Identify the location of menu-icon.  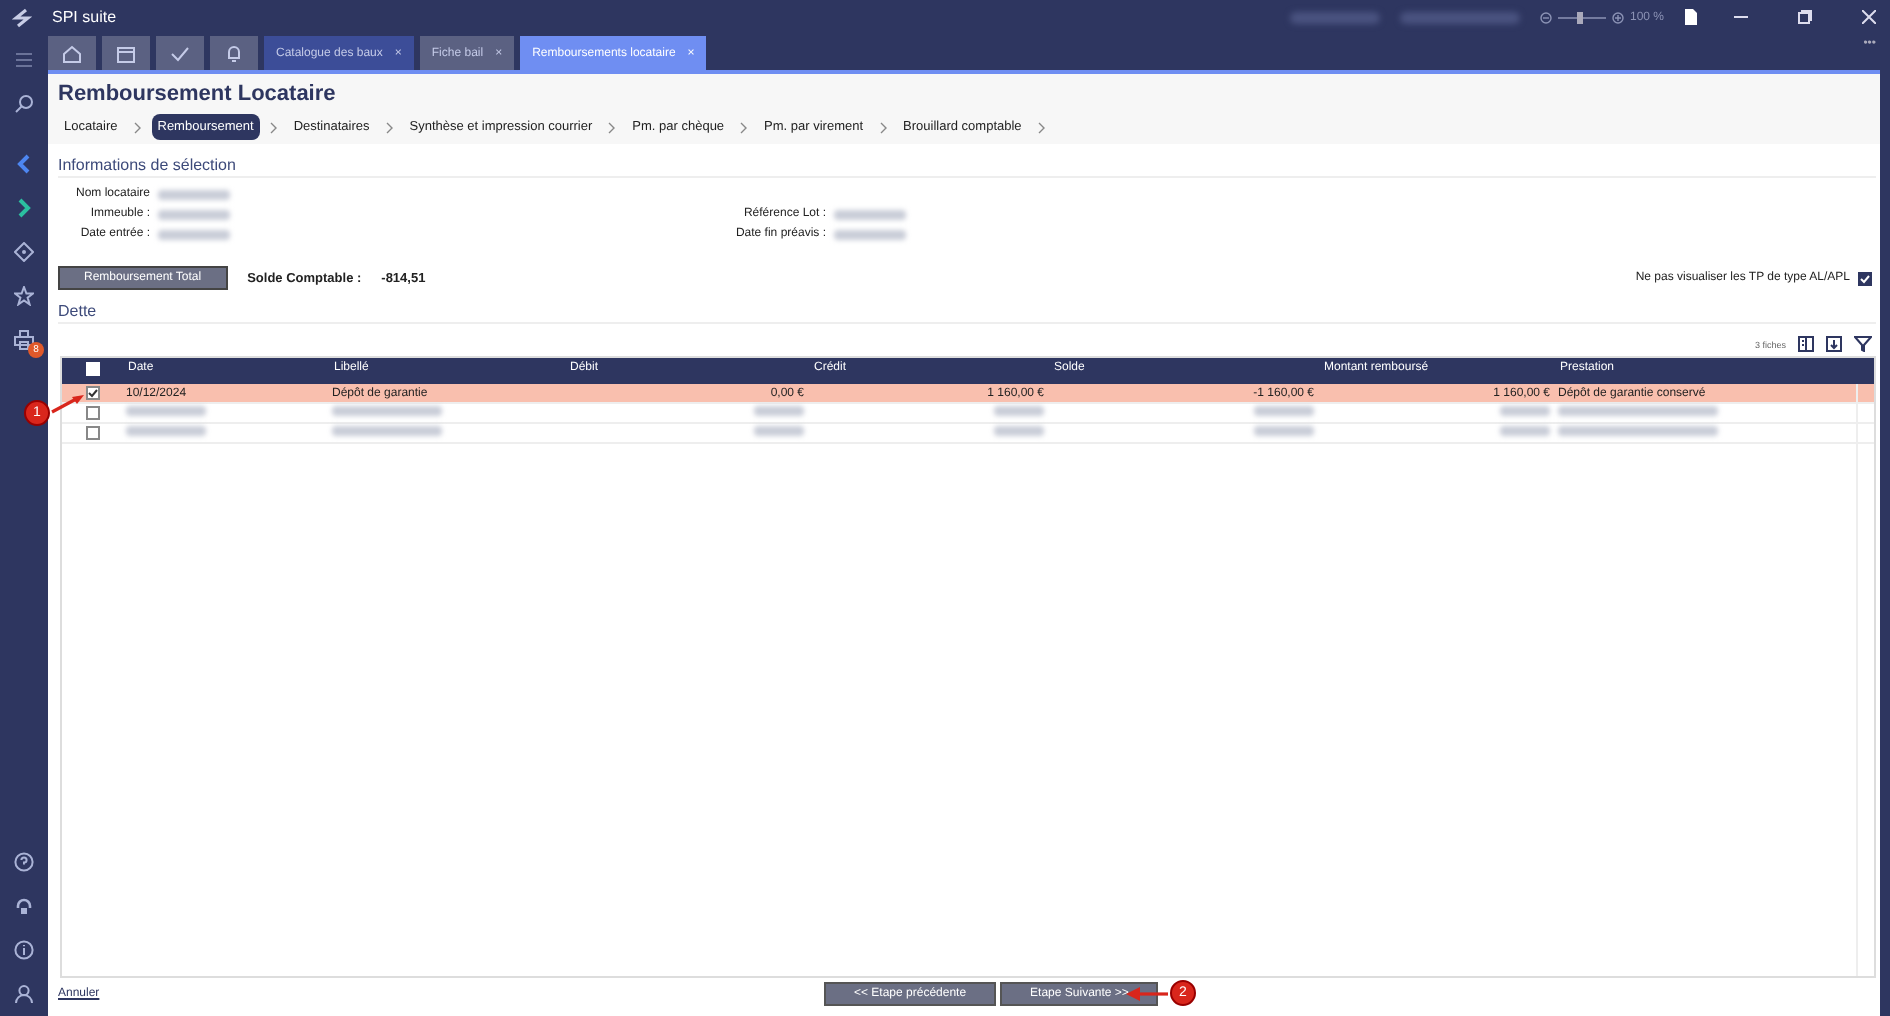
(24, 60).